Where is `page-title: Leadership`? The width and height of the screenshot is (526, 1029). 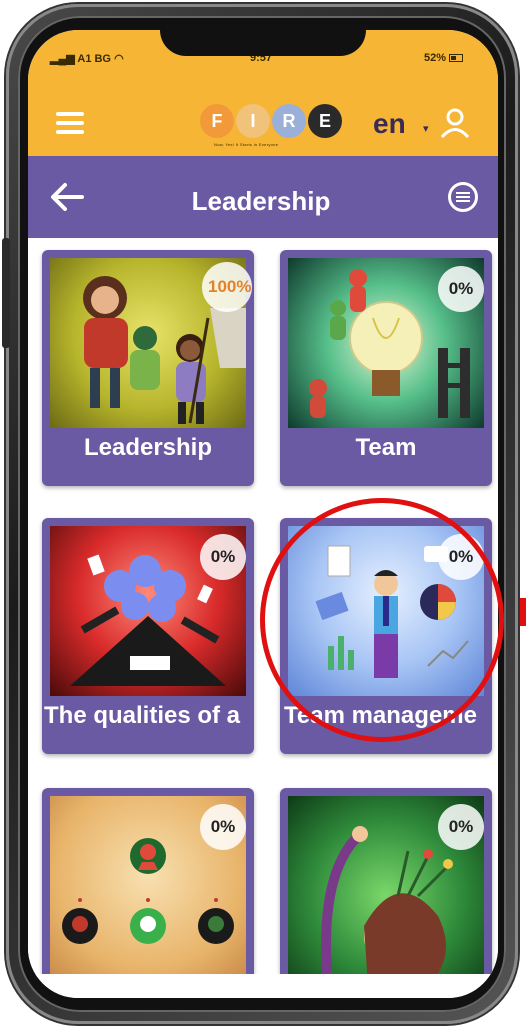
page-title: Leadership is located at coordinates (261, 201).